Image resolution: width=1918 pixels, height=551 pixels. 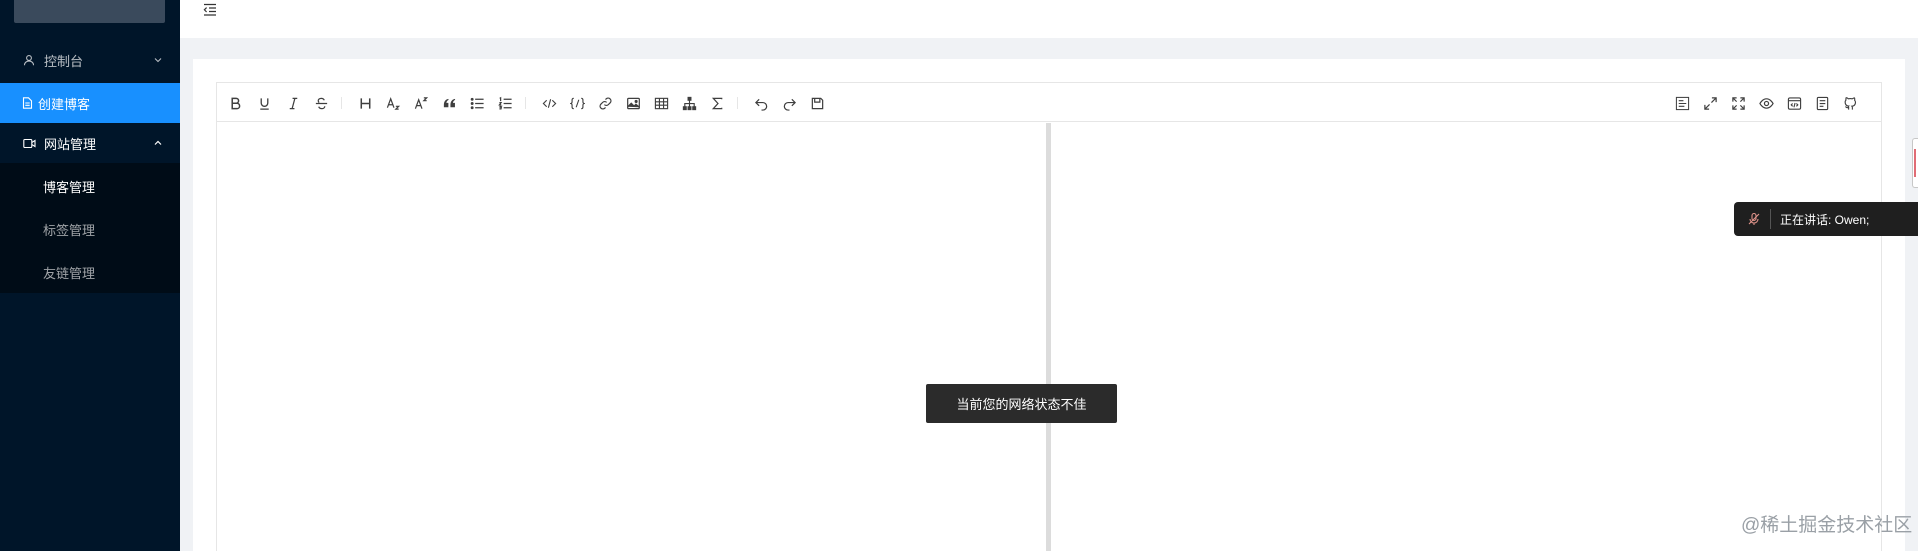 I want to click on page-fullscreen-icon, so click(x=1710, y=103).